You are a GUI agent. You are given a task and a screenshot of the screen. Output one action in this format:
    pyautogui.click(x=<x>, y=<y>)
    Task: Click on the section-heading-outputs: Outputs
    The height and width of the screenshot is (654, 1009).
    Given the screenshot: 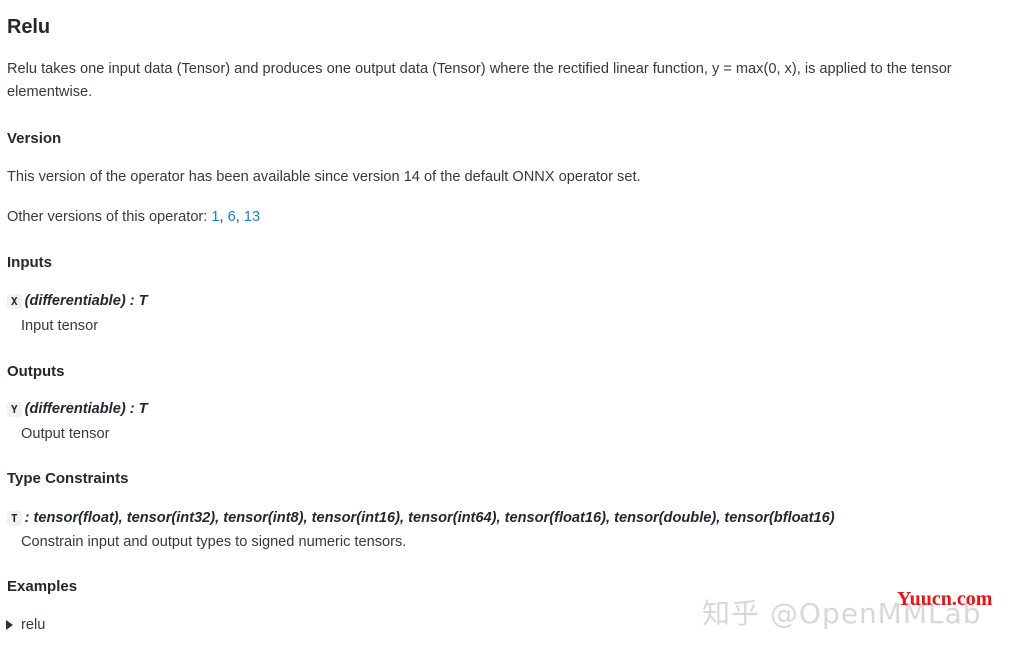 What is the action you would take?
    pyautogui.click(x=36, y=371)
    